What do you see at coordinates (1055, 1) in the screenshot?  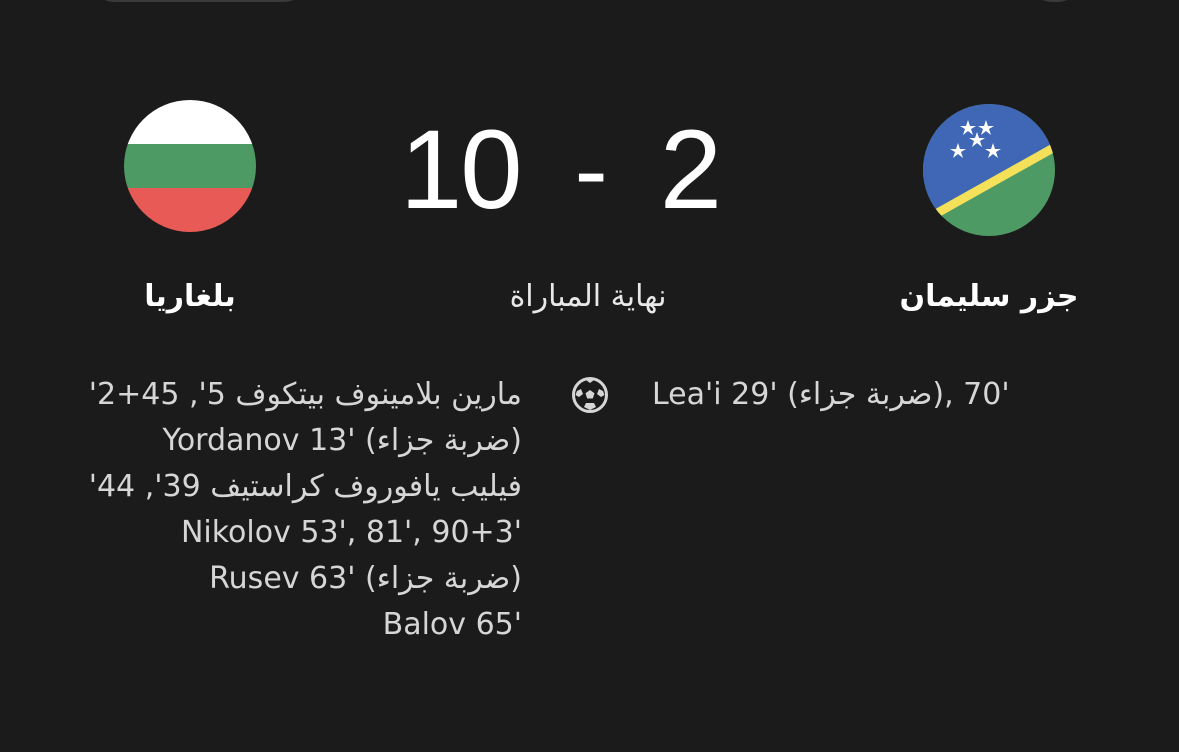 I see `top-right-control-edge` at bounding box center [1055, 1].